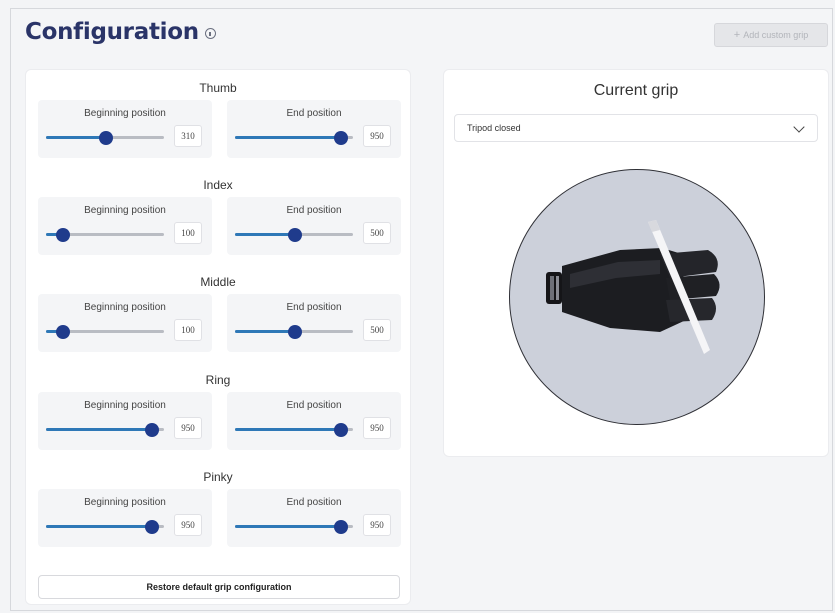  I want to click on thumb-end-label: End position, so click(314, 113).